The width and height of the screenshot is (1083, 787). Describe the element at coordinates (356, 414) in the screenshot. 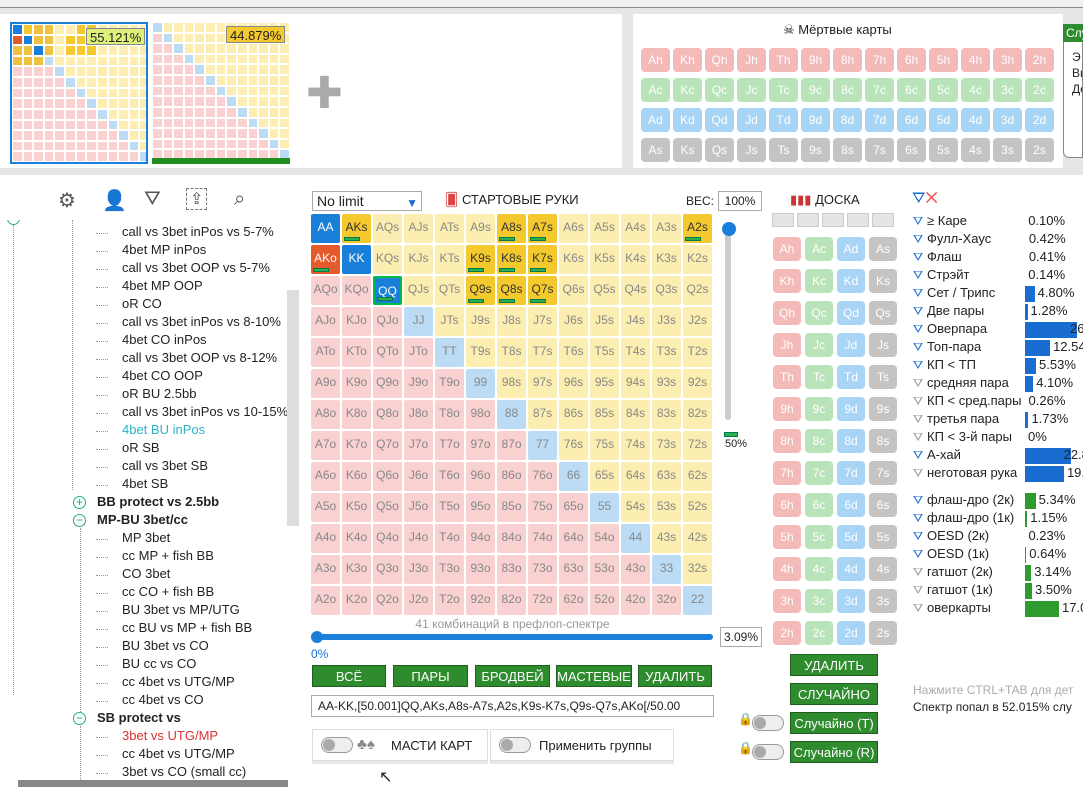

I see `hand-cell-K8o: K8o` at that location.